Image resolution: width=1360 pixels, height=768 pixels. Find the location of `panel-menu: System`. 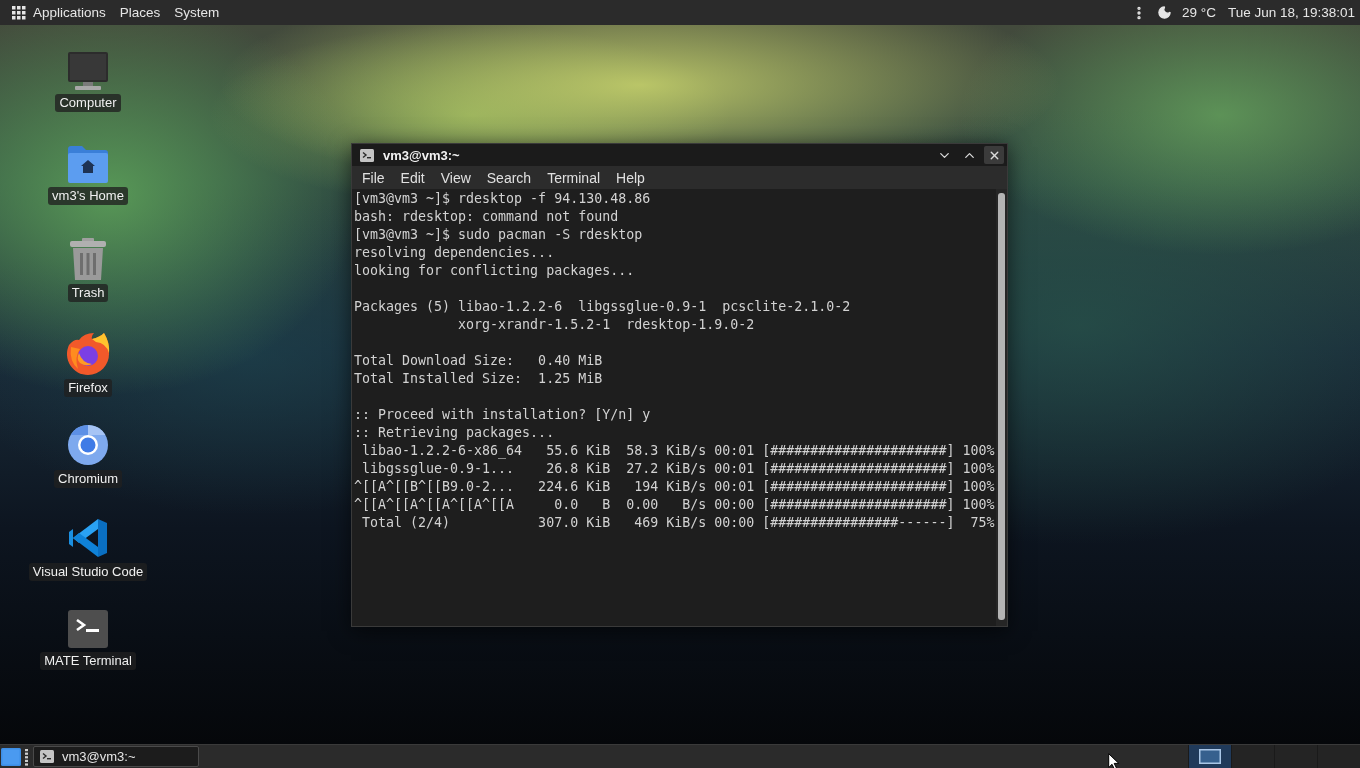

panel-menu: System is located at coordinates (200, 12).